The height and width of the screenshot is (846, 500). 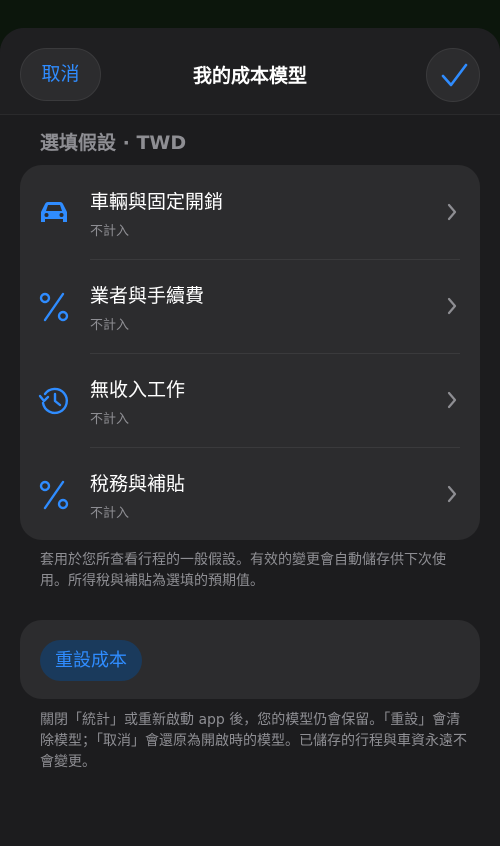 I want to click on page-title: 我的成本模型, so click(x=249, y=76).